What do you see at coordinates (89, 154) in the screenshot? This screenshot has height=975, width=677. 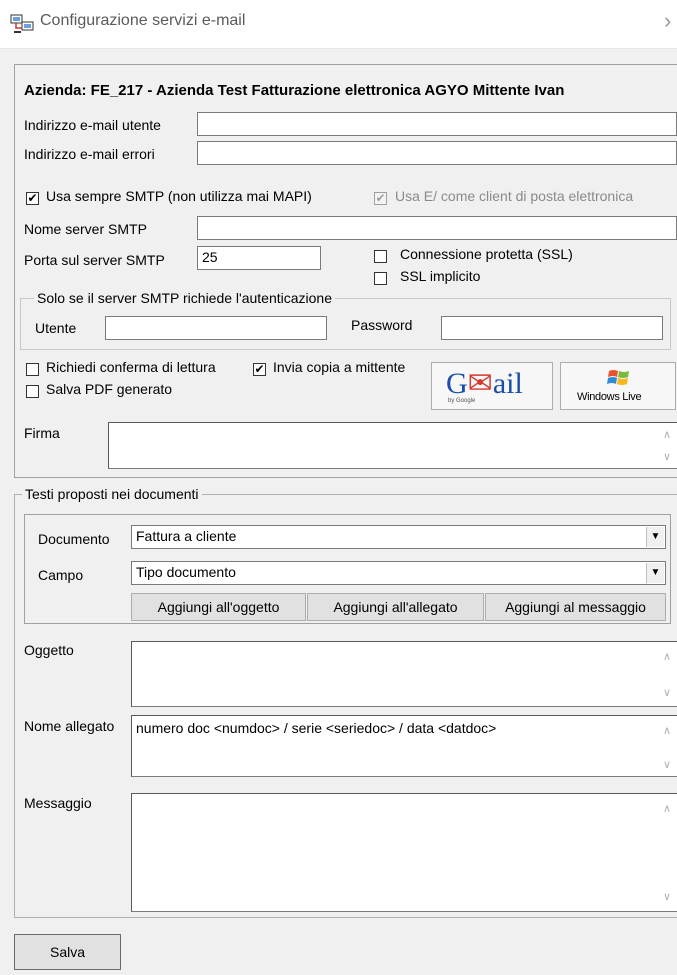 I see `error-email-label: Indirizzo e-mail errori` at bounding box center [89, 154].